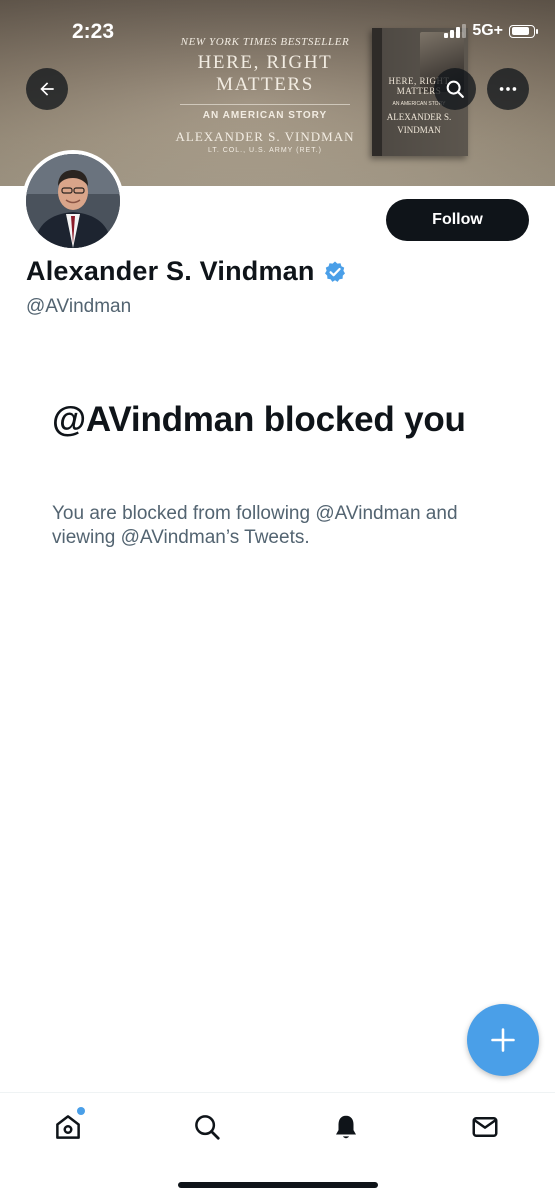  What do you see at coordinates (377, 92) in the screenshot?
I see `book-spine` at bounding box center [377, 92].